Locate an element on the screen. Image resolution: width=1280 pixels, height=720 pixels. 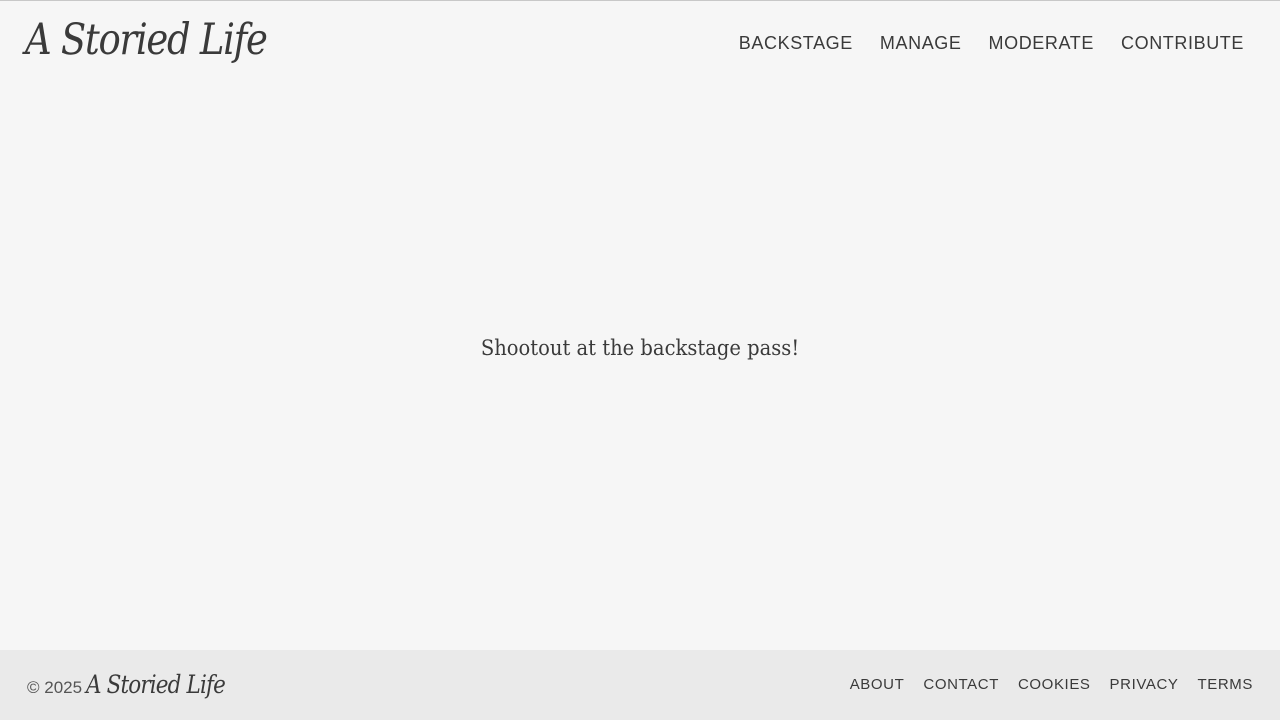
footer-link-contact: CONTACT is located at coordinates (961, 684).